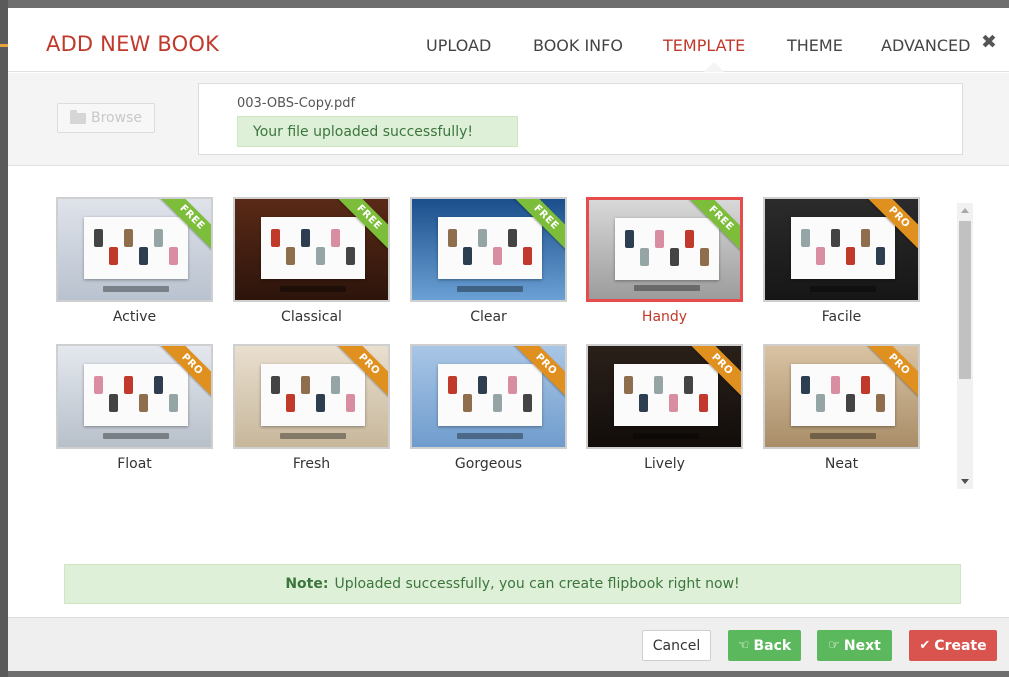 The width and height of the screenshot is (1009, 677). What do you see at coordinates (311, 464) in the screenshot?
I see `template-name: Fresh` at bounding box center [311, 464].